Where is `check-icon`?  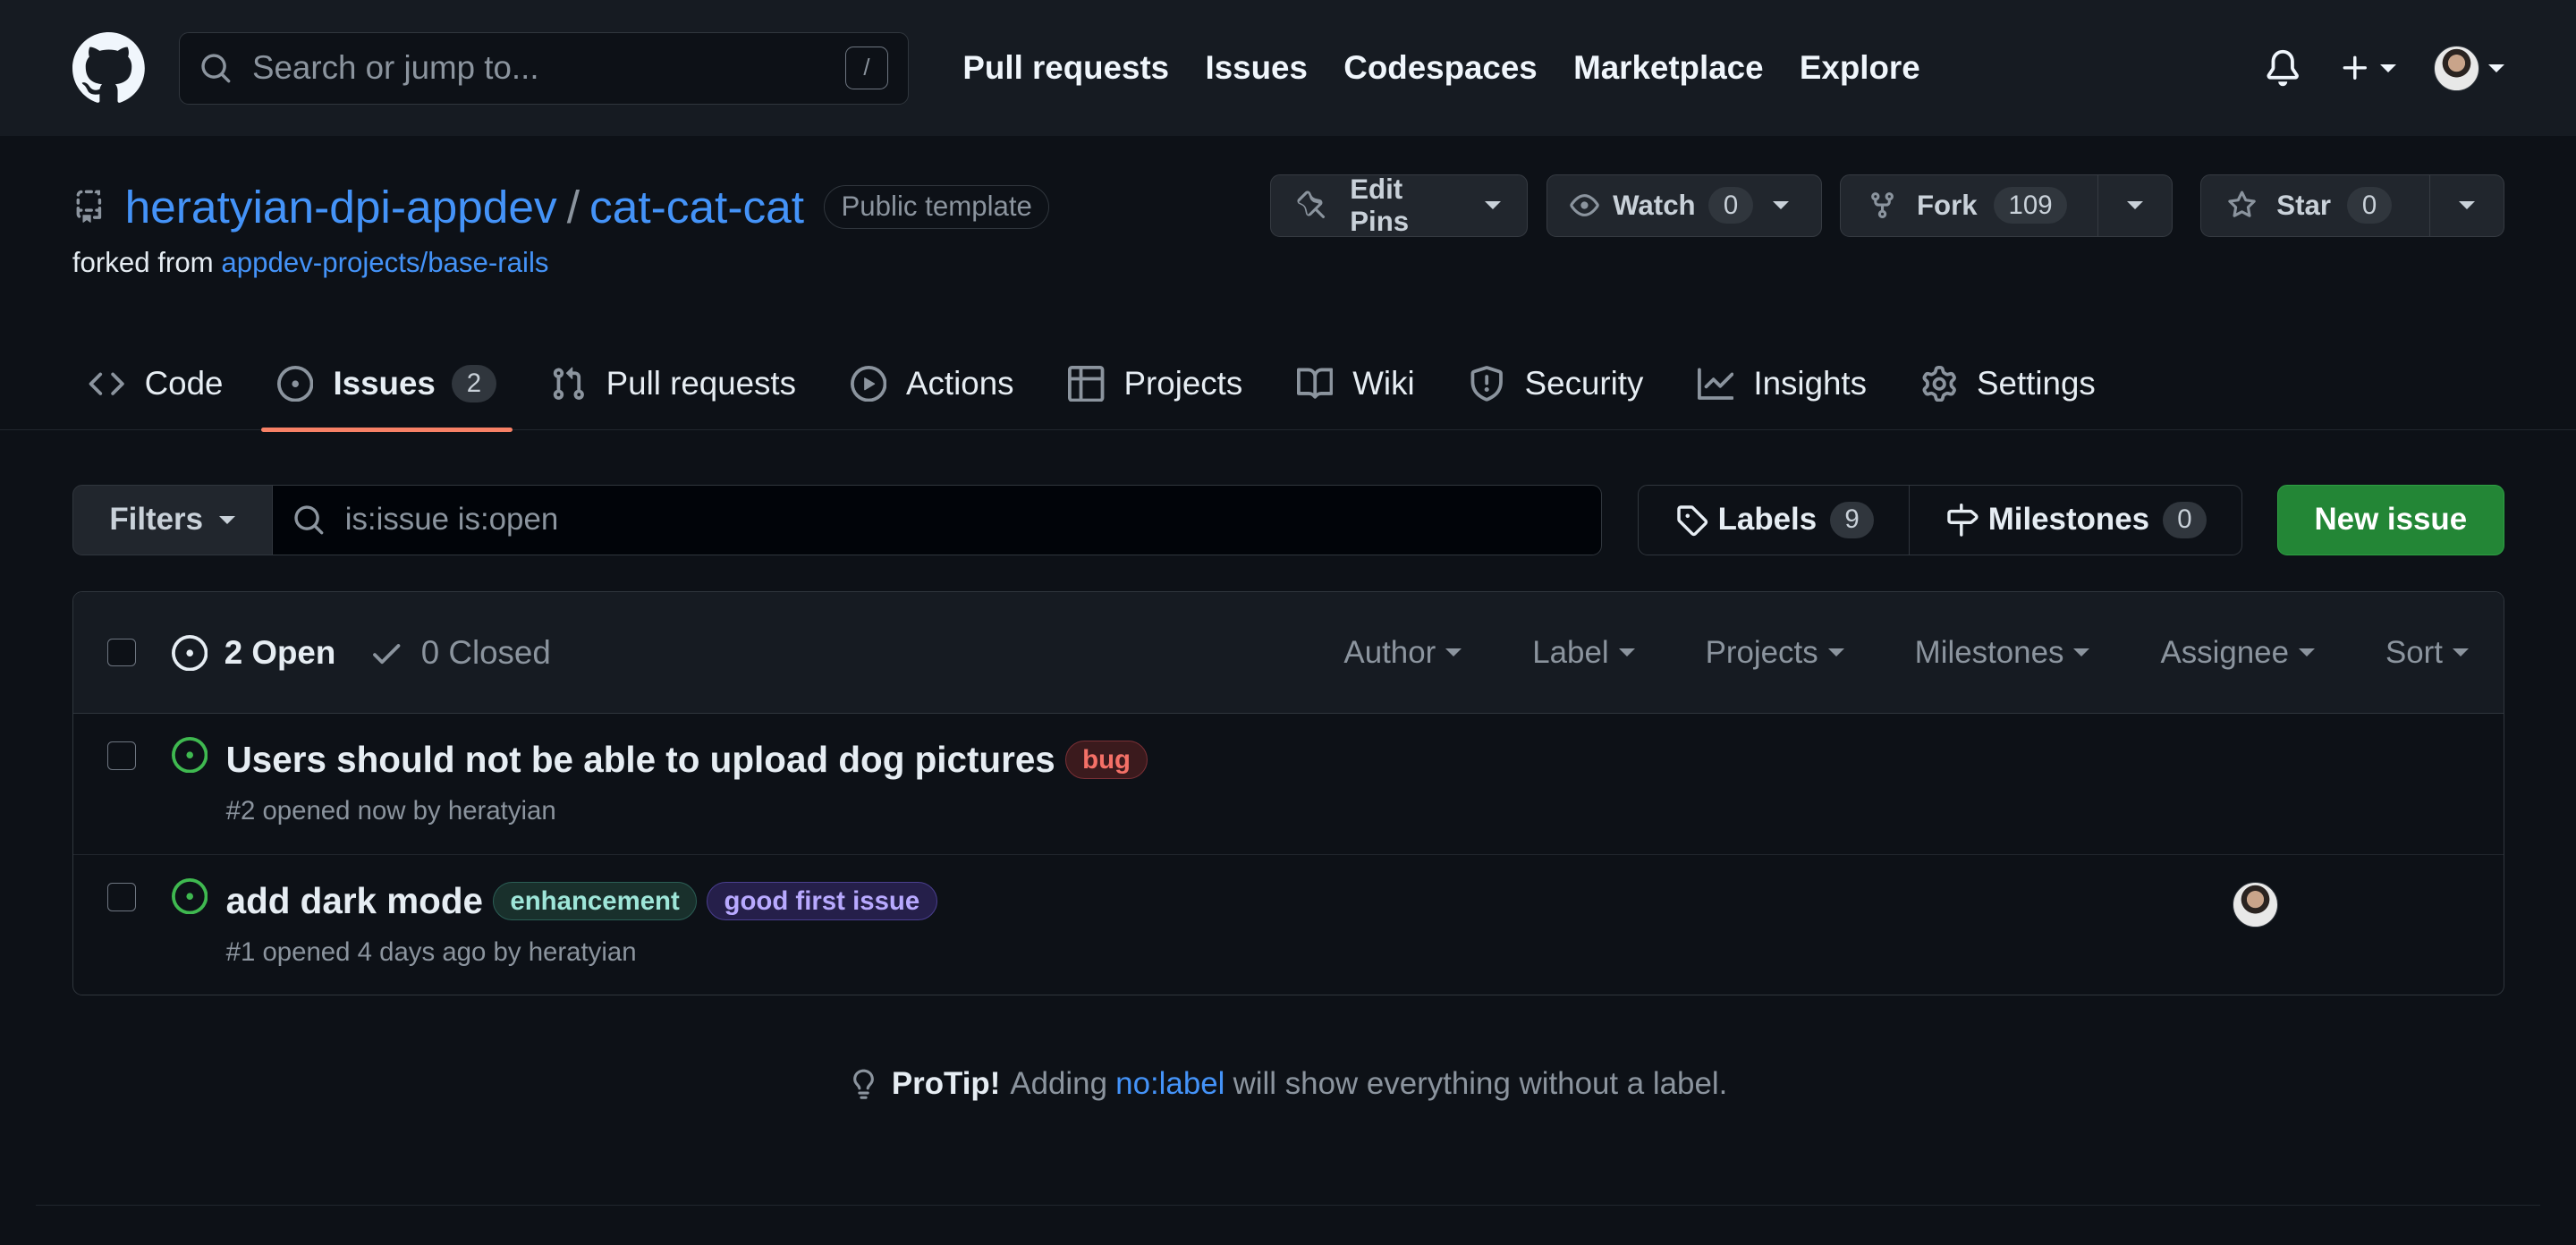 check-icon is located at coordinates (386, 653).